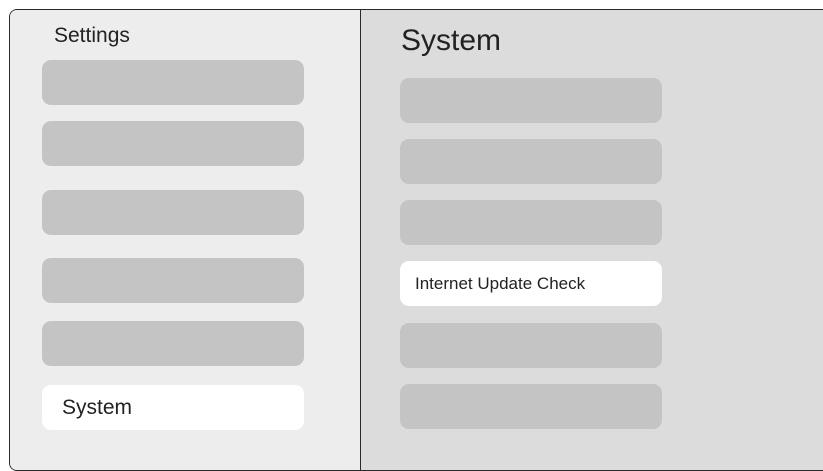 The height and width of the screenshot is (471, 823). What do you see at coordinates (92, 35) in the screenshot?
I see `sidebar-title: Settings` at bounding box center [92, 35].